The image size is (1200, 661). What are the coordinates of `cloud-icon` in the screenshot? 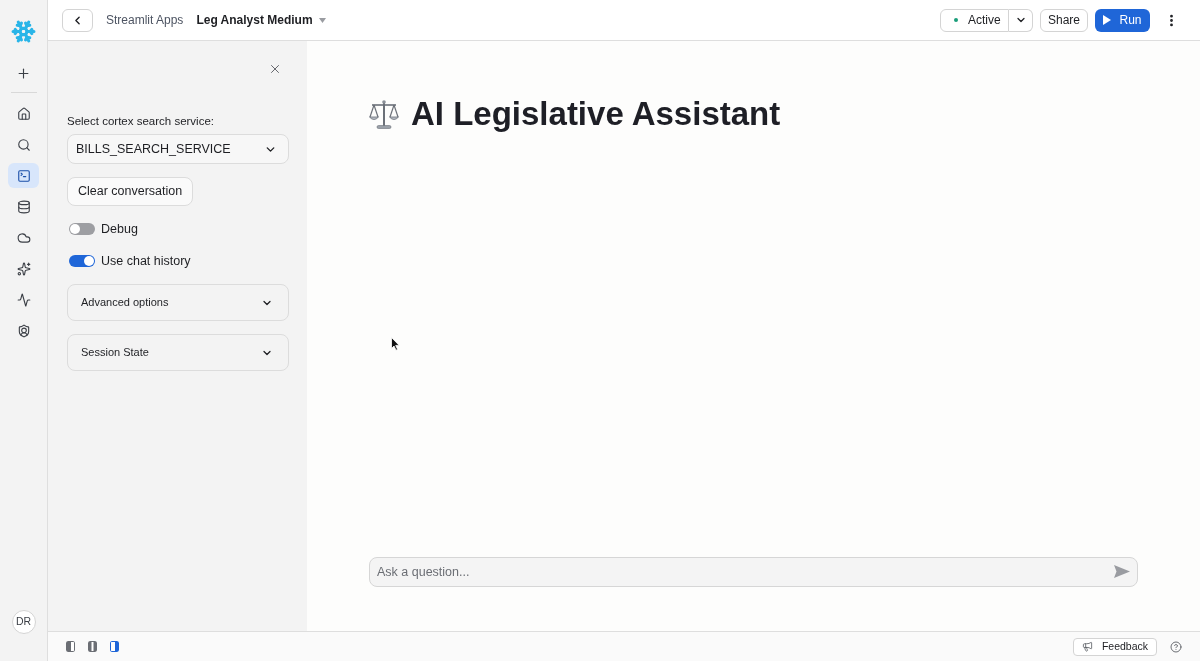 It's located at (23, 237).